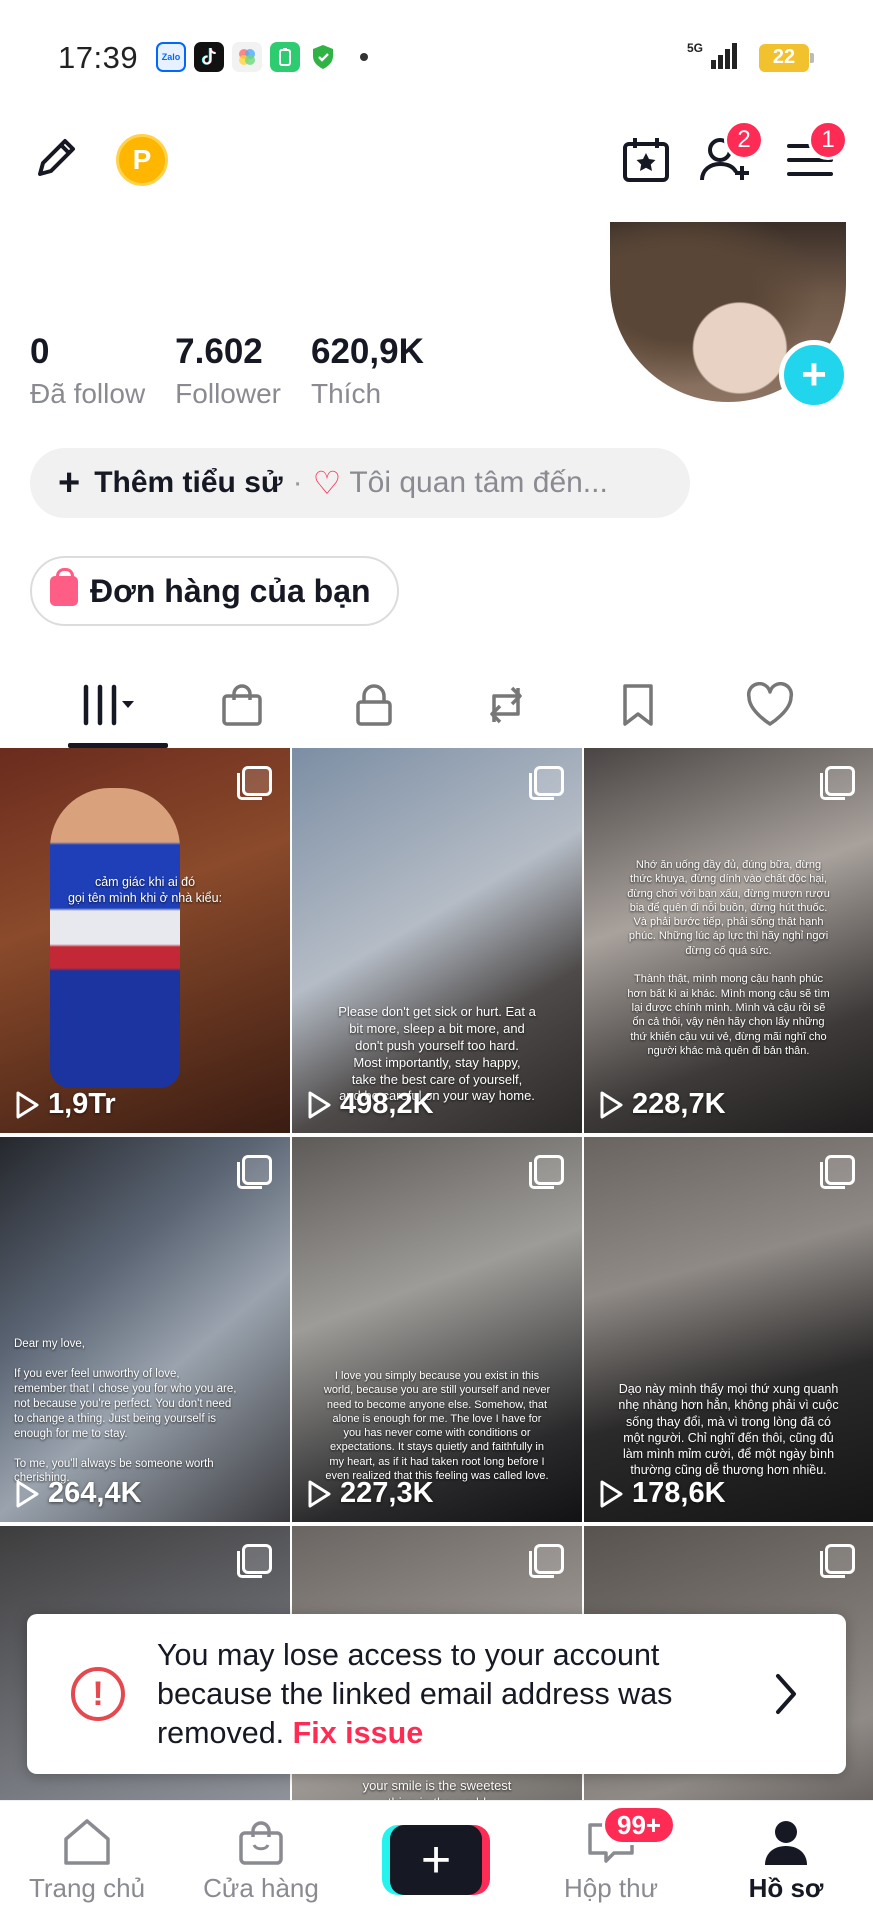 This screenshot has height=1920, width=873. Describe the element at coordinates (744, 140) in the screenshot. I see `friends-badge: 2` at that location.